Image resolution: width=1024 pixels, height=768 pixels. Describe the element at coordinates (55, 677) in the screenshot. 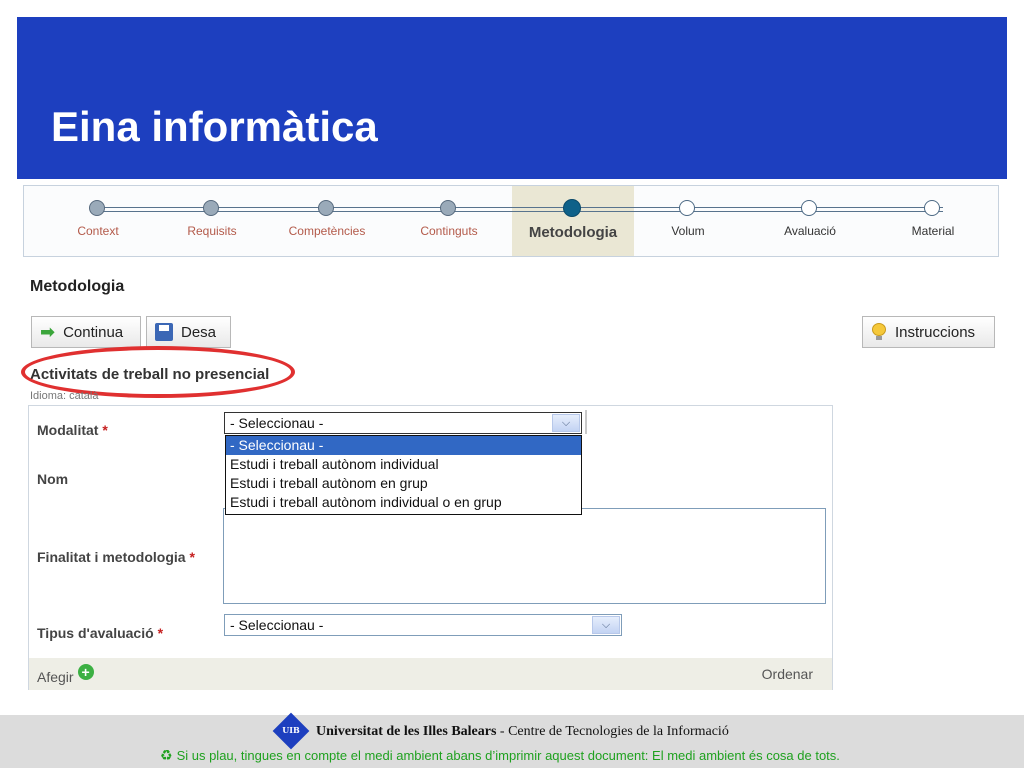

I see `add-link-label: Afegir` at that location.